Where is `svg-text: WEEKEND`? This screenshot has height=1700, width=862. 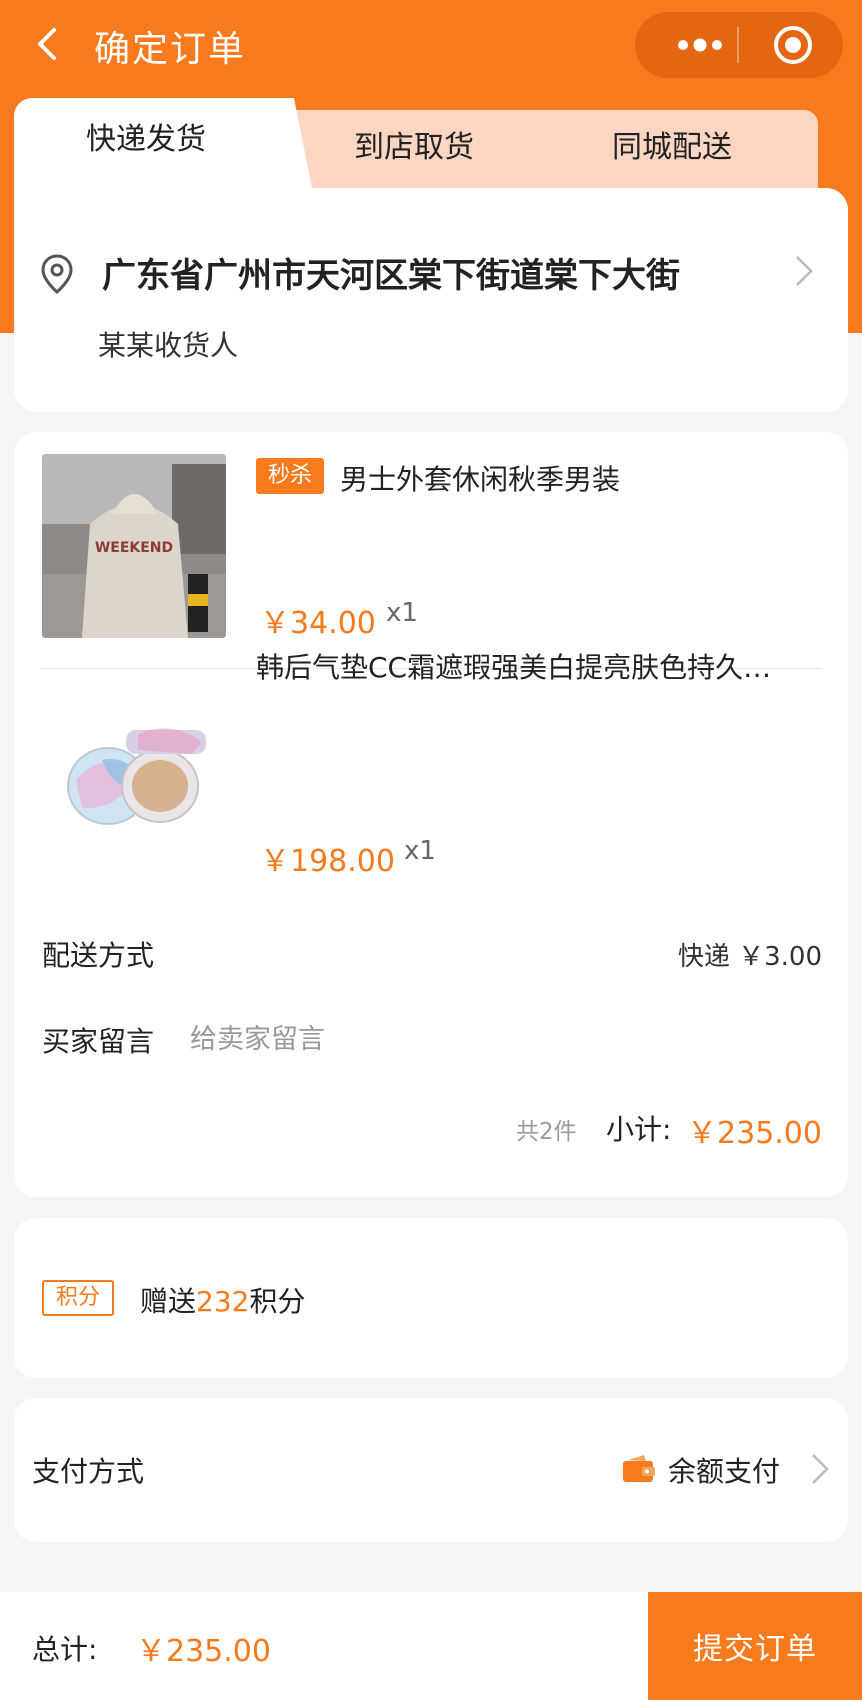 svg-text: WEEKEND is located at coordinates (134, 548).